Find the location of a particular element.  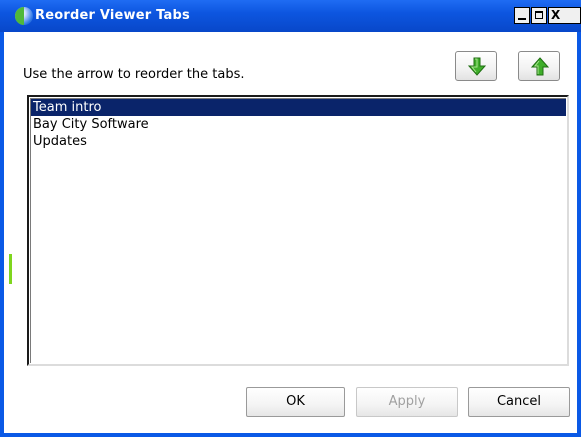

list-item: Team intro is located at coordinates (298, 107).